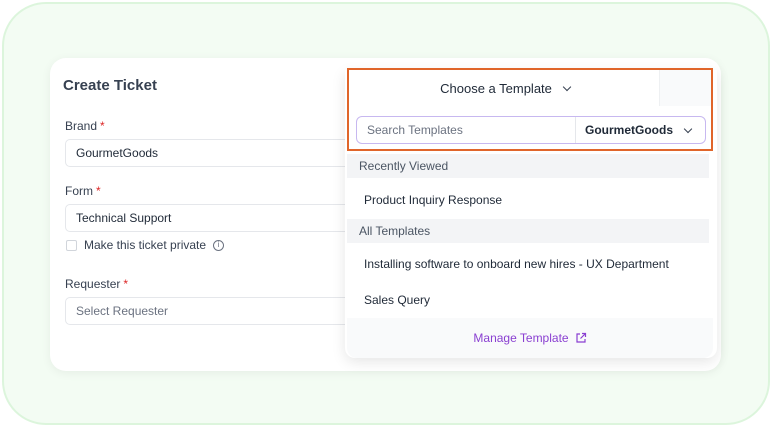  Describe the element at coordinates (219, 245) in the screenshot. I see `info-icon: i` at that location.